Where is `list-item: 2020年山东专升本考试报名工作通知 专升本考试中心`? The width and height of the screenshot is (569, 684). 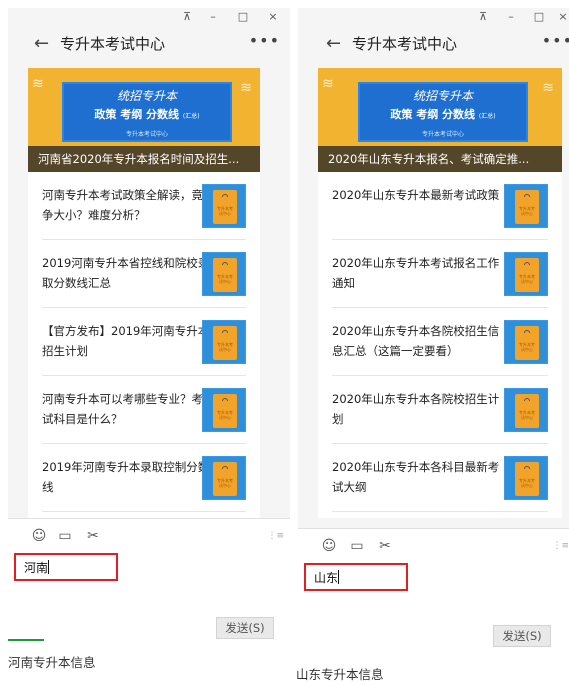
list-item: 2020年山东专升本考试报名工作通知 专升本考试中心 is located at coordinates (440, 274).